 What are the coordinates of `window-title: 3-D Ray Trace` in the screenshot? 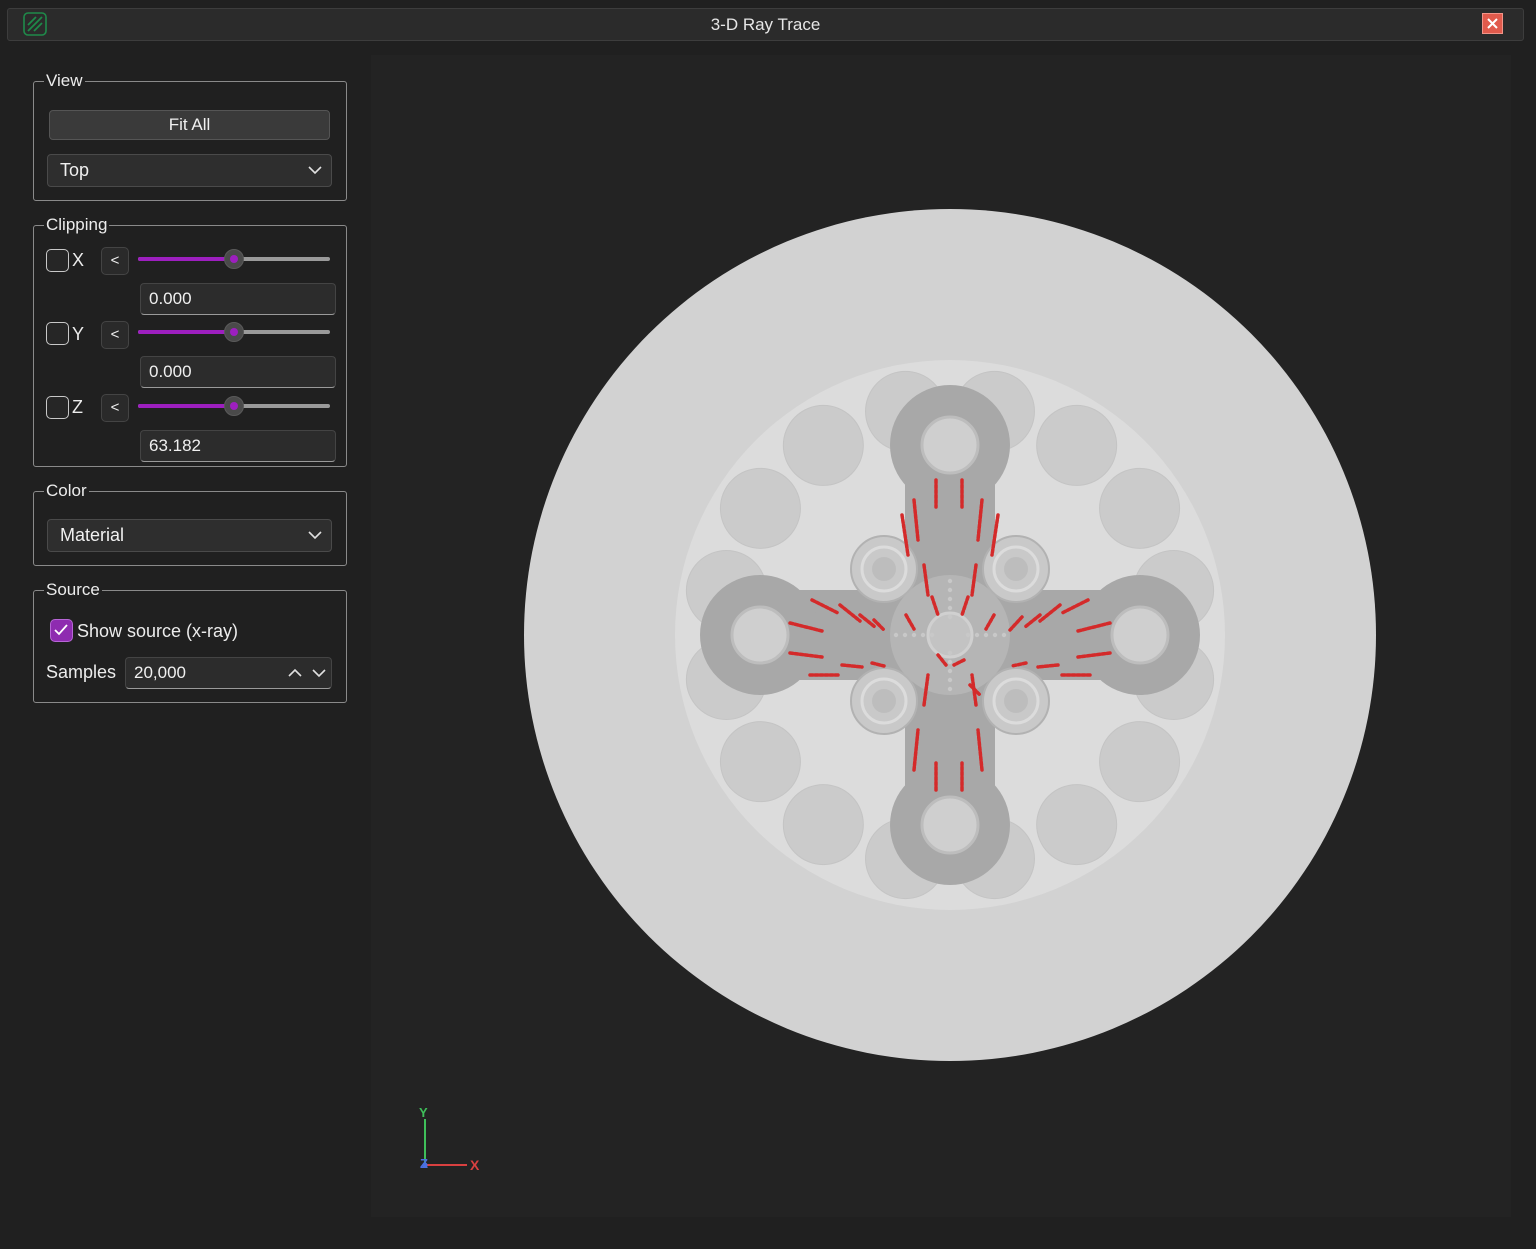 It's located at (765, 24).